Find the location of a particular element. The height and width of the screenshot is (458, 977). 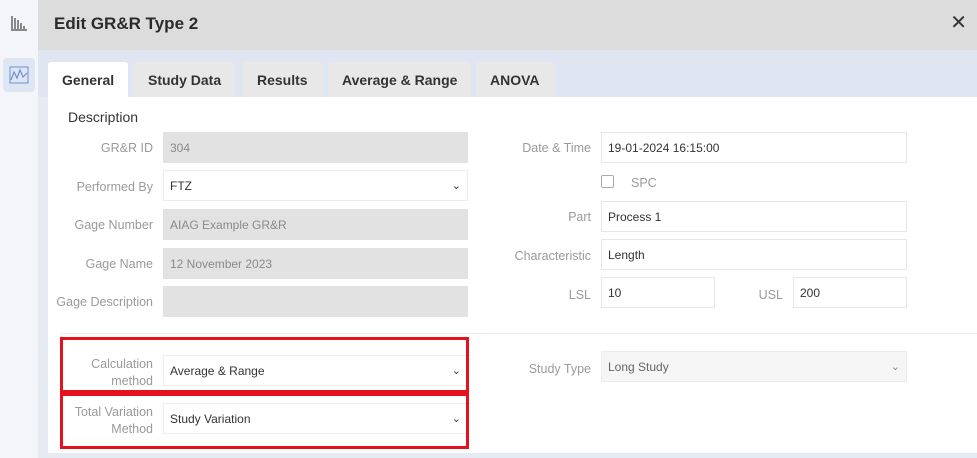

usl-label: USL is located at coordinates (770, 295).